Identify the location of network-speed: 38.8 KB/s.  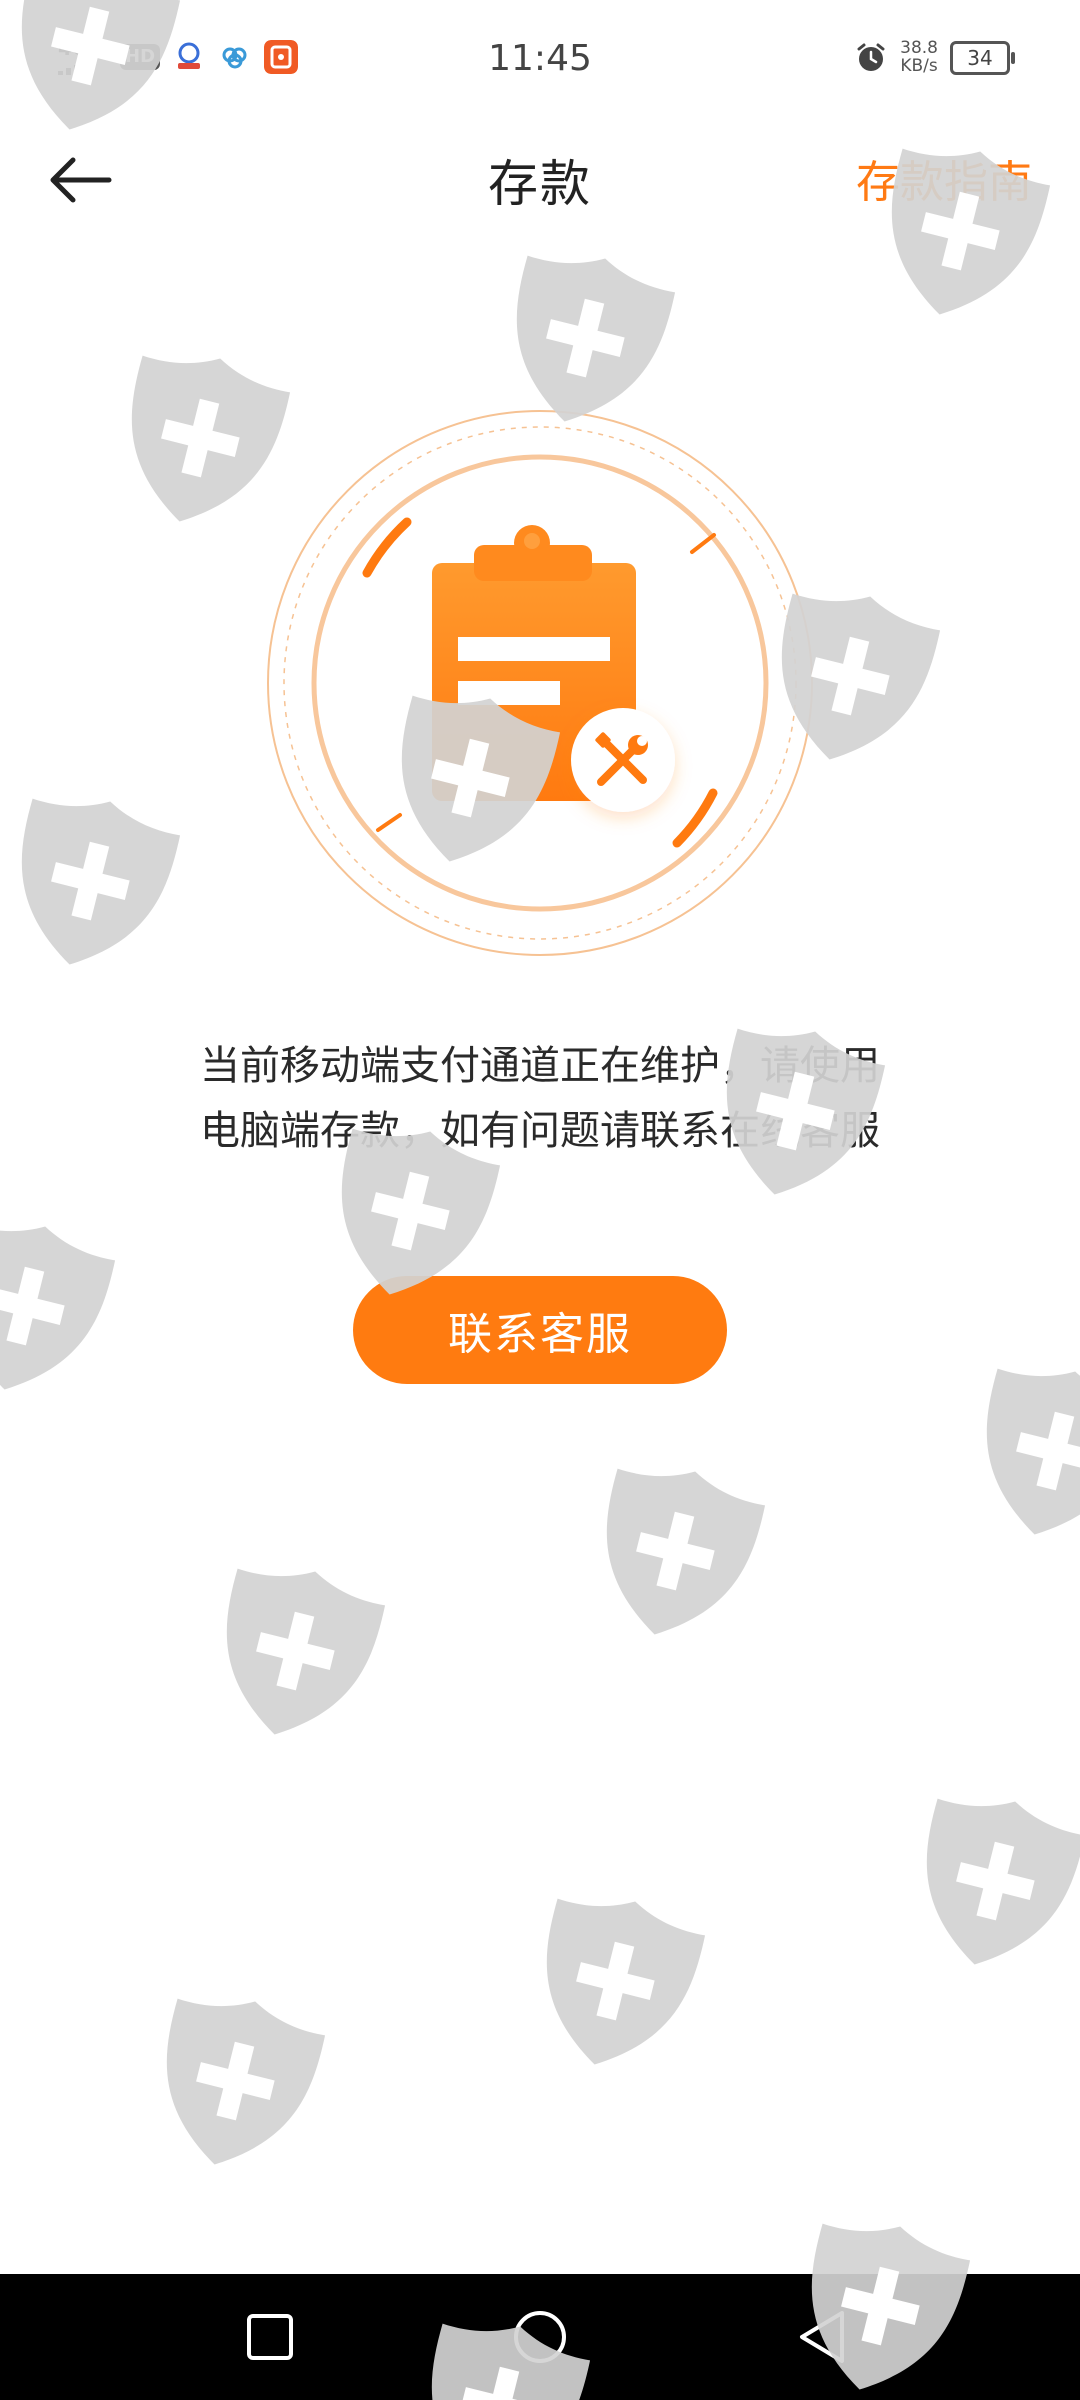
(919, 57).